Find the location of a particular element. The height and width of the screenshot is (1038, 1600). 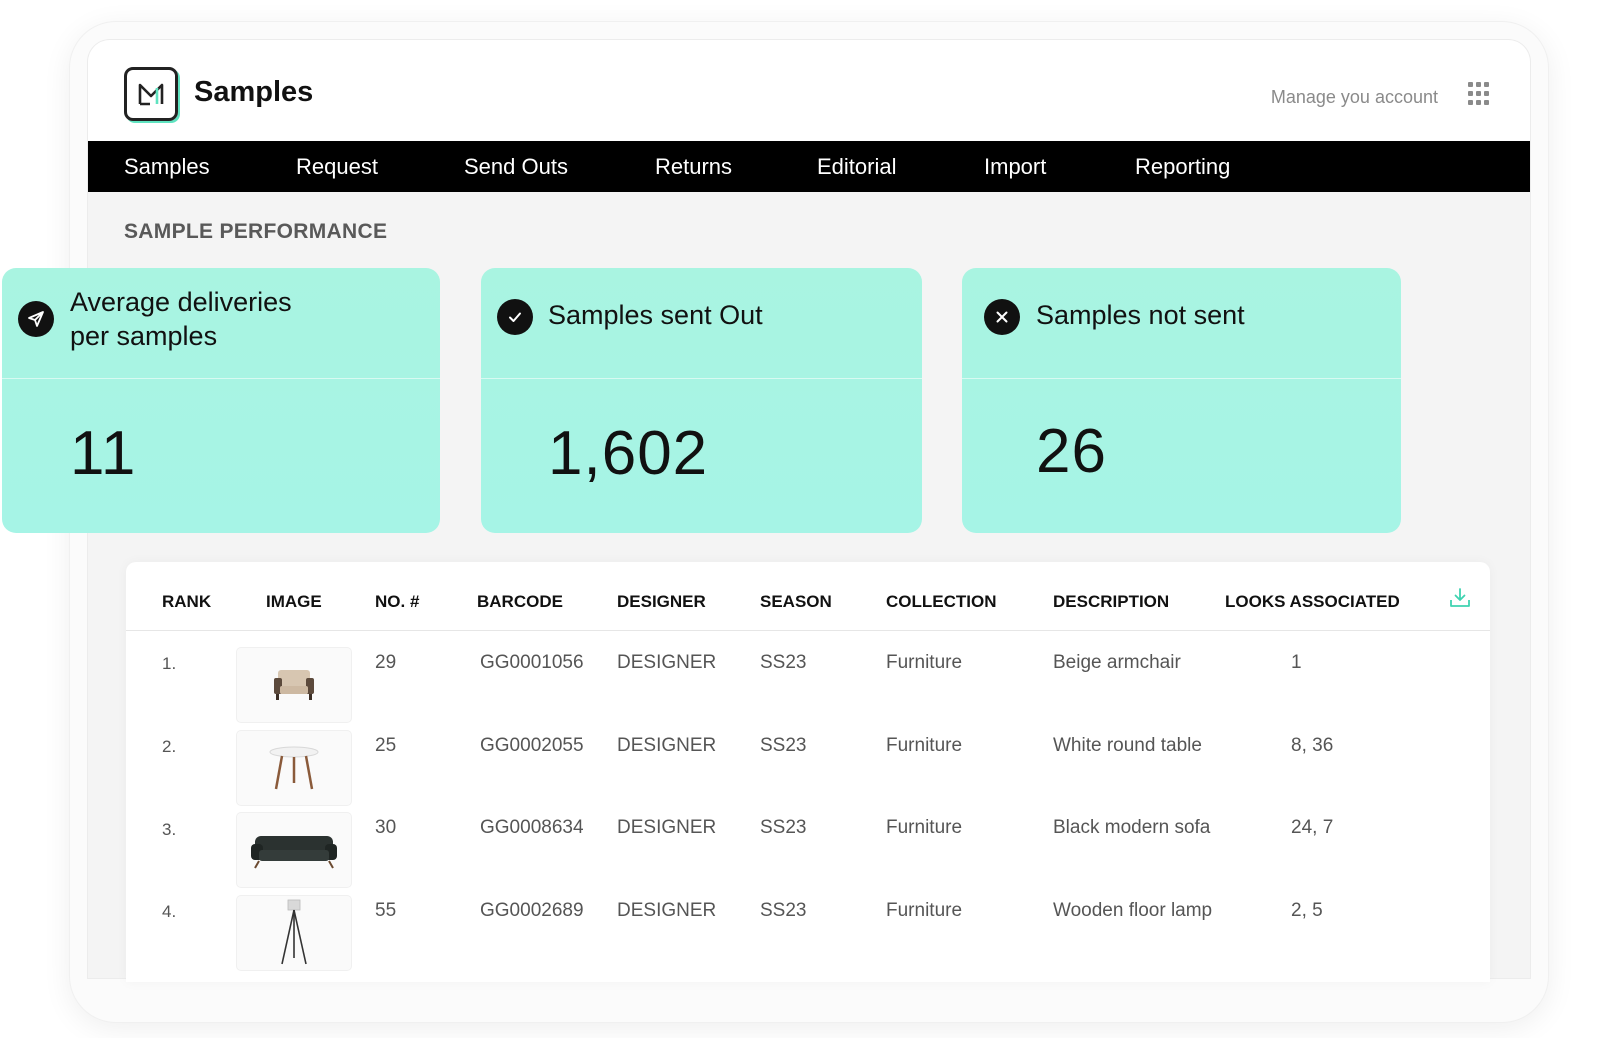

header-divider is located at coordinates (808, 630).